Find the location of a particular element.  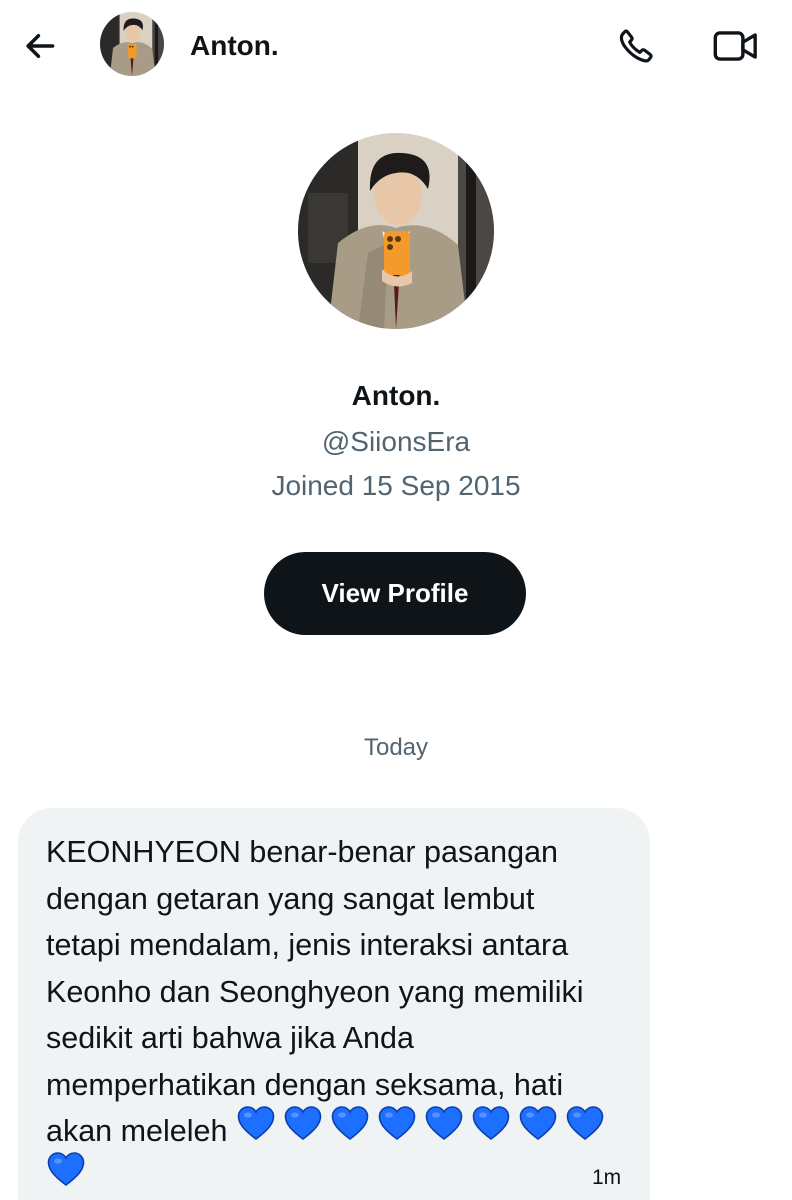

video-call-button is located at coordinates (736, 46).